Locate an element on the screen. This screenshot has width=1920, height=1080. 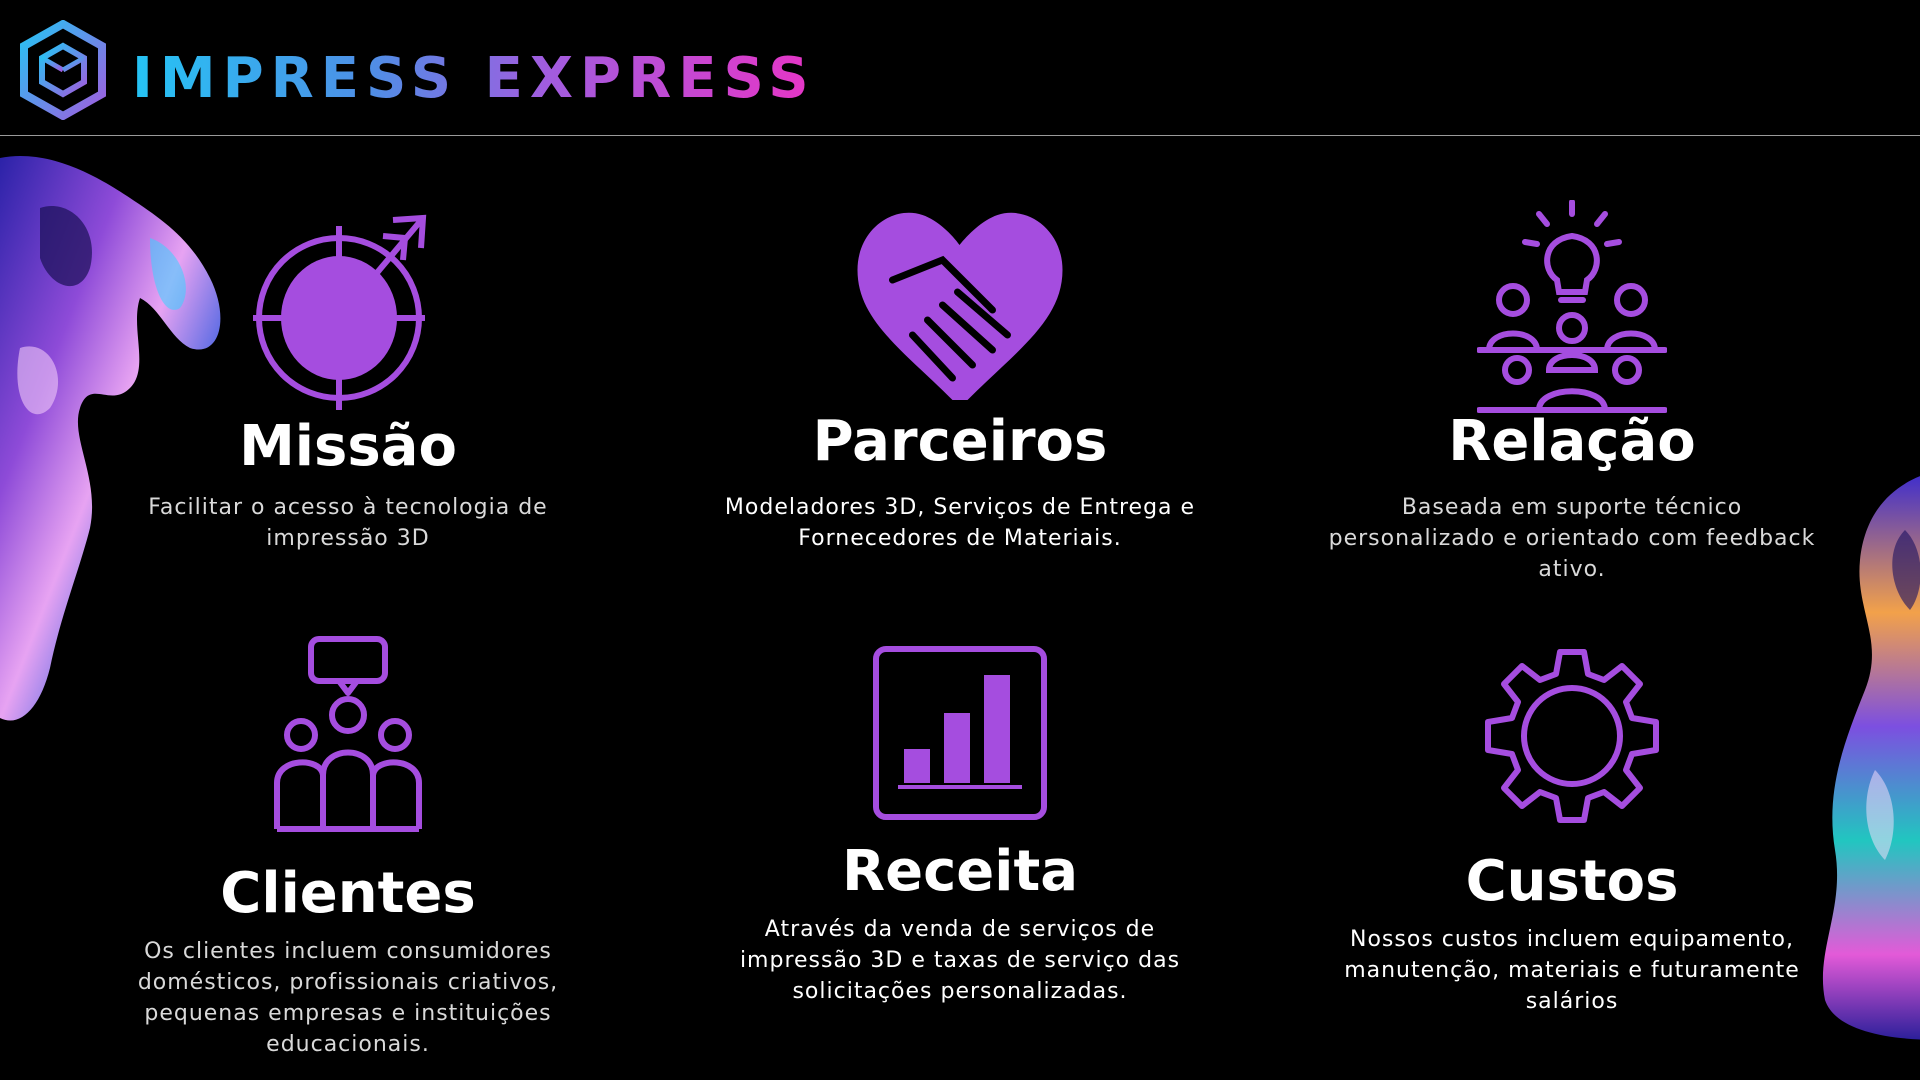
bar-chart-icon is located at coordinates (960, 733).